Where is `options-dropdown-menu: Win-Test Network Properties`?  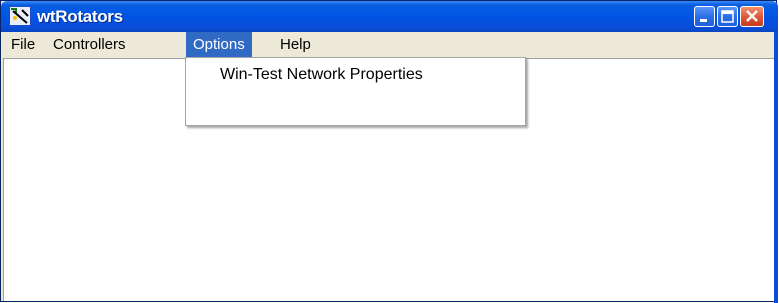 options-dropdown-menu: Win-Test Network Properties is located at coordinates (355, 91).